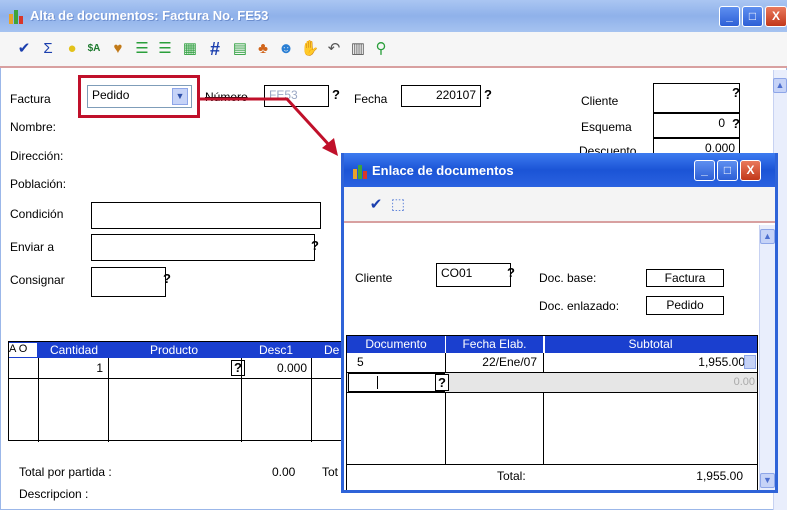  Describe the element at coordinates (750, 170) in the screenshot. I see `dialog-close-button: X` at that location.